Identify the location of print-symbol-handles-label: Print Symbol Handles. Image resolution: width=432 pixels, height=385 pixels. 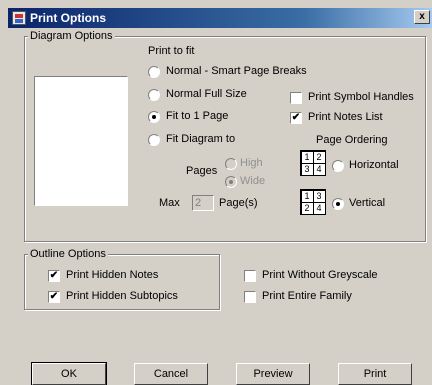
(361, 97).